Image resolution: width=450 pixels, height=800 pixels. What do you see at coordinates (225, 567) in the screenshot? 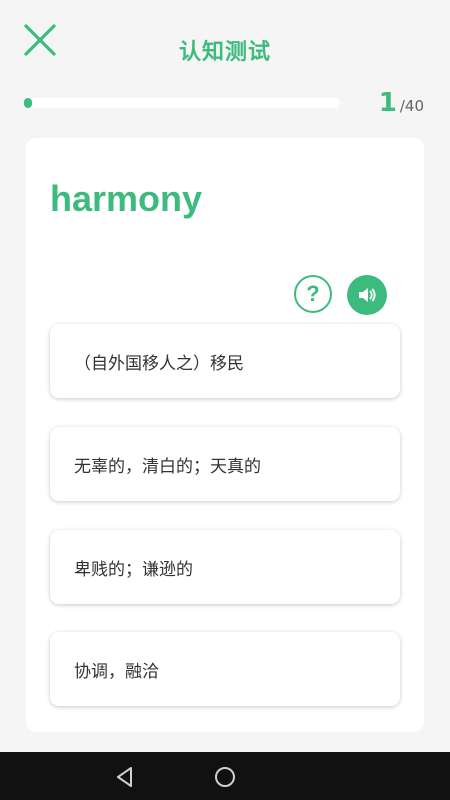
I see `answer-option-3: 卑贱的；谦逊的` at bounding box center [225, 567].